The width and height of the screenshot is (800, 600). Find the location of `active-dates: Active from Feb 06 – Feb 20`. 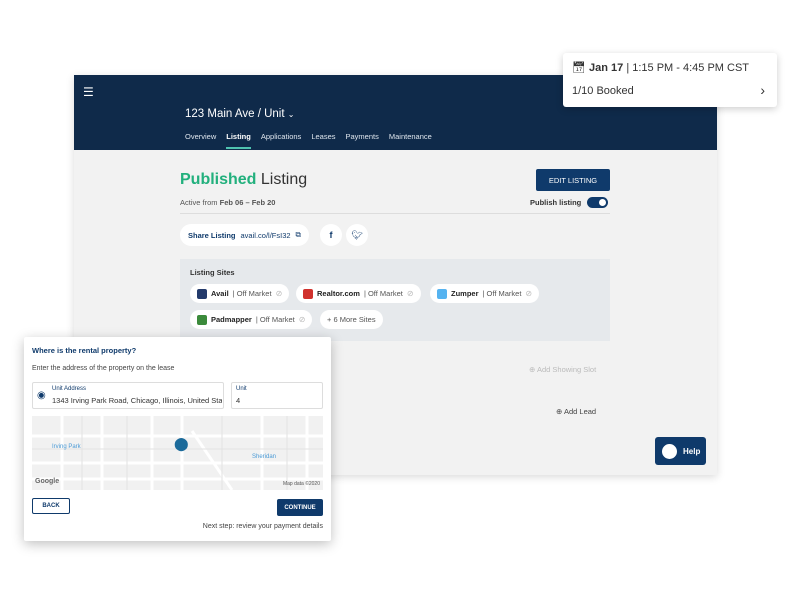

active-dates: Active from Feb 06 – Feb 20 is located at coordinates (227, 202).